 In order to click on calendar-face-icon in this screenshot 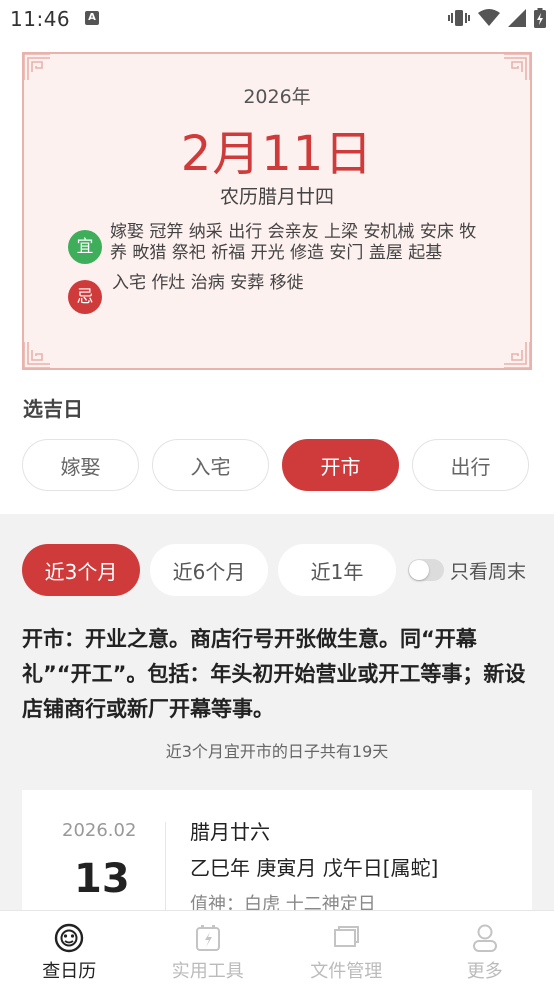, I will do `click(69, 938)`.